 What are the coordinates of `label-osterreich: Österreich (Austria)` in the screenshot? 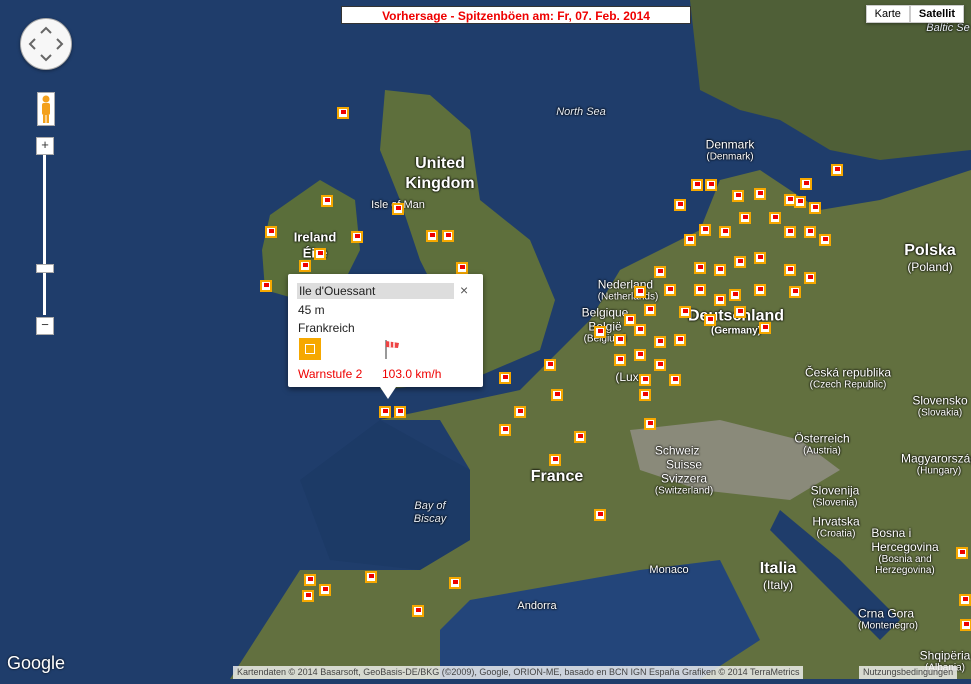 It's located at (822, 444).